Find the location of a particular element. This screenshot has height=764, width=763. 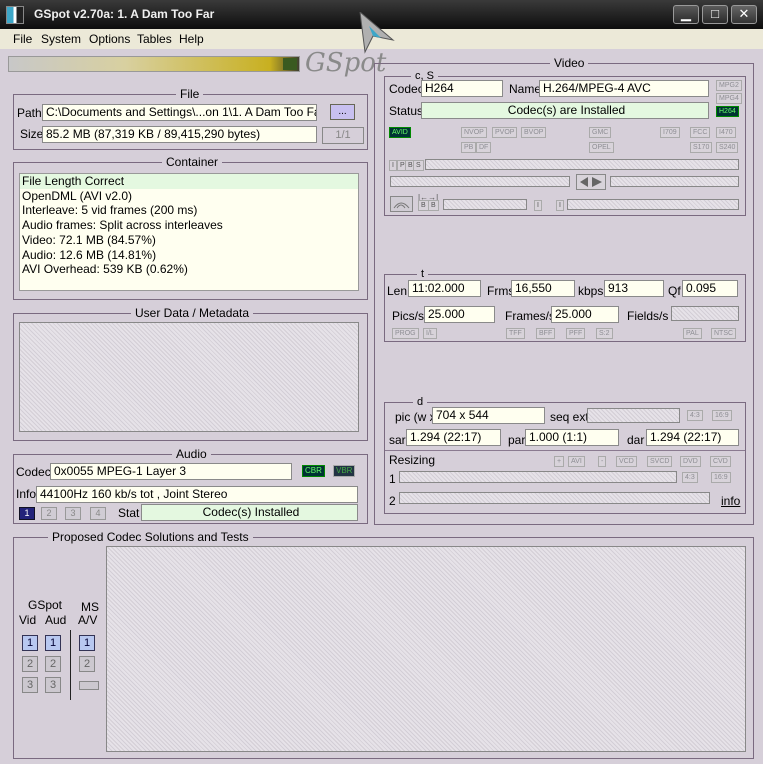

menu-system: System is located at coordinates (61, 39).